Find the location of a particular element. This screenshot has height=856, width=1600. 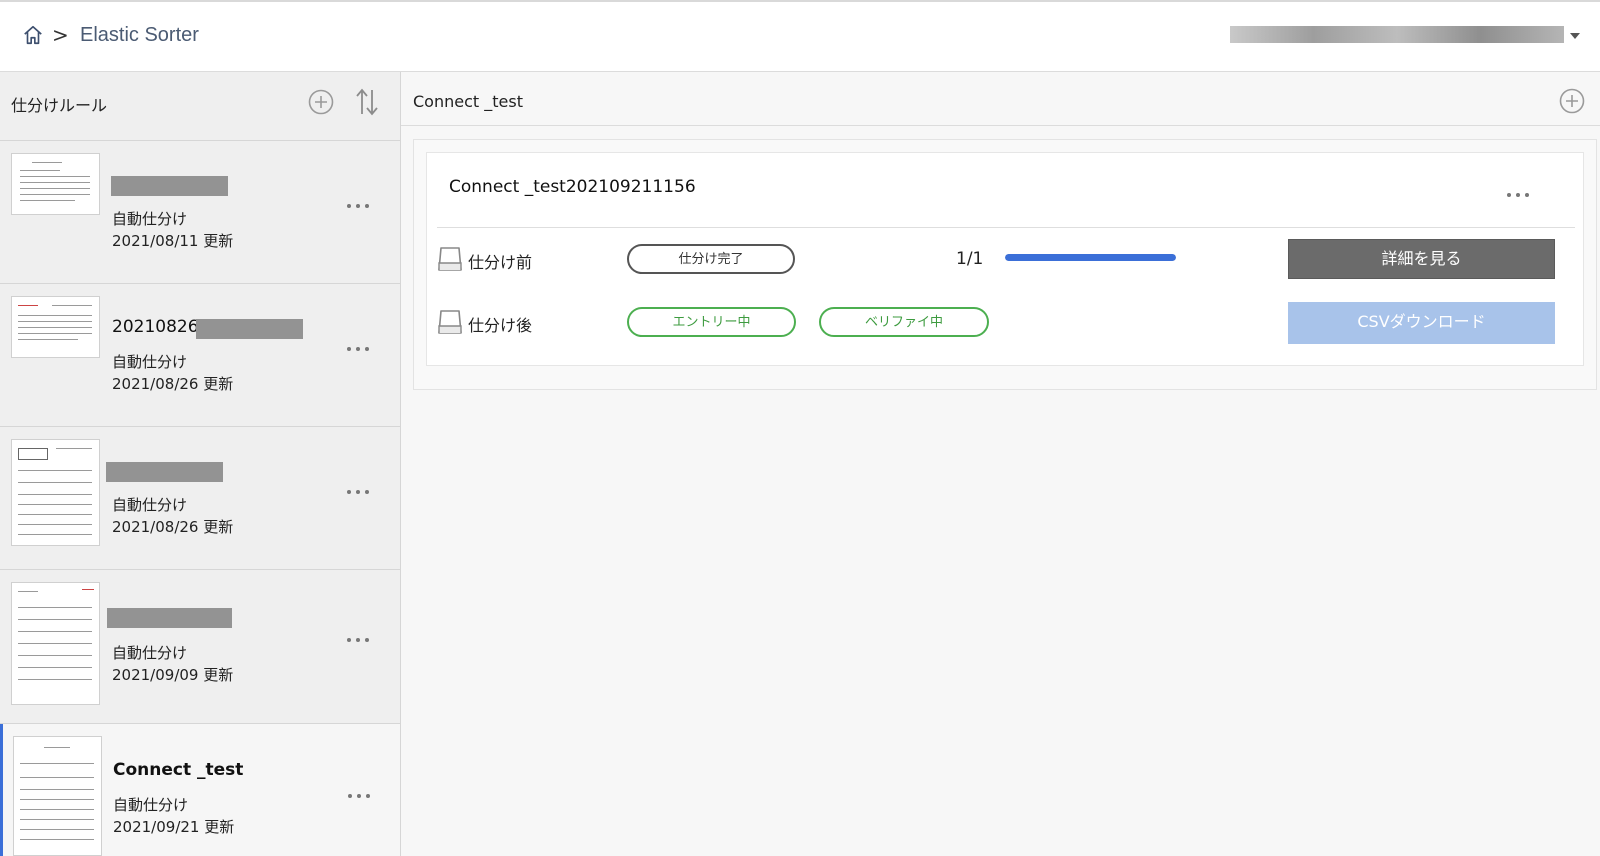

rule-item: 自動仕分け 2021/09/09 更新 is located at coordinates (200, 647).